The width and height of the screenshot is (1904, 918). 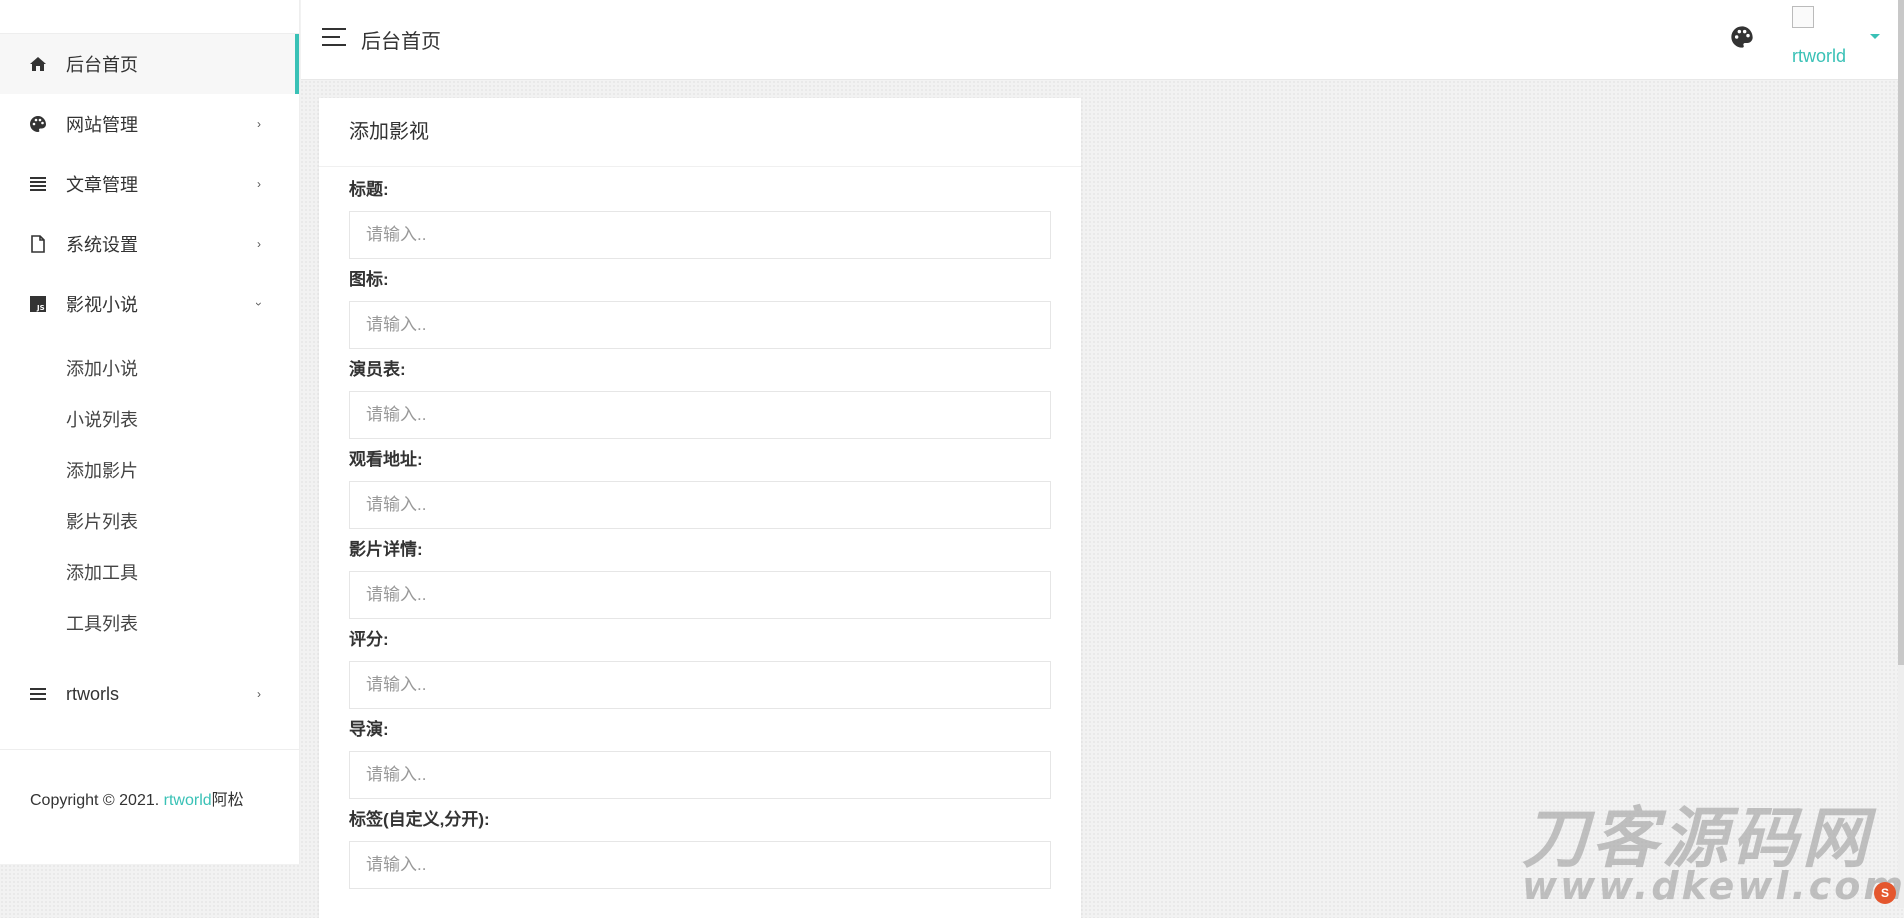 I want to click on user-menu: rtworld, so click(x=1829, y=36).